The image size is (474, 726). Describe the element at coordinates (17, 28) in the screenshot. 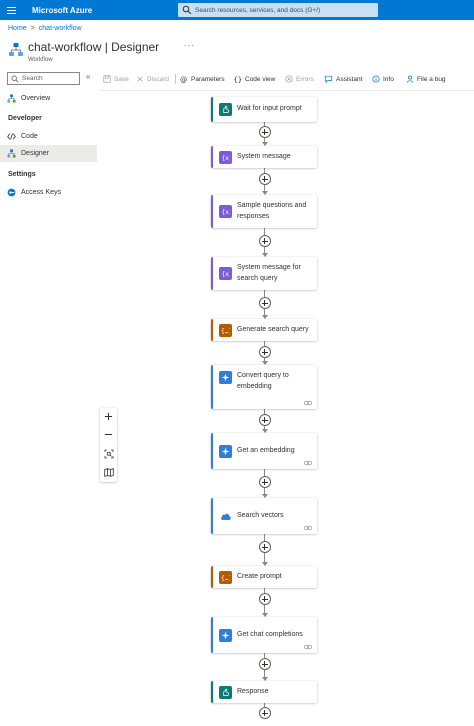

I see `breadcrumb-home: Home` at that location.